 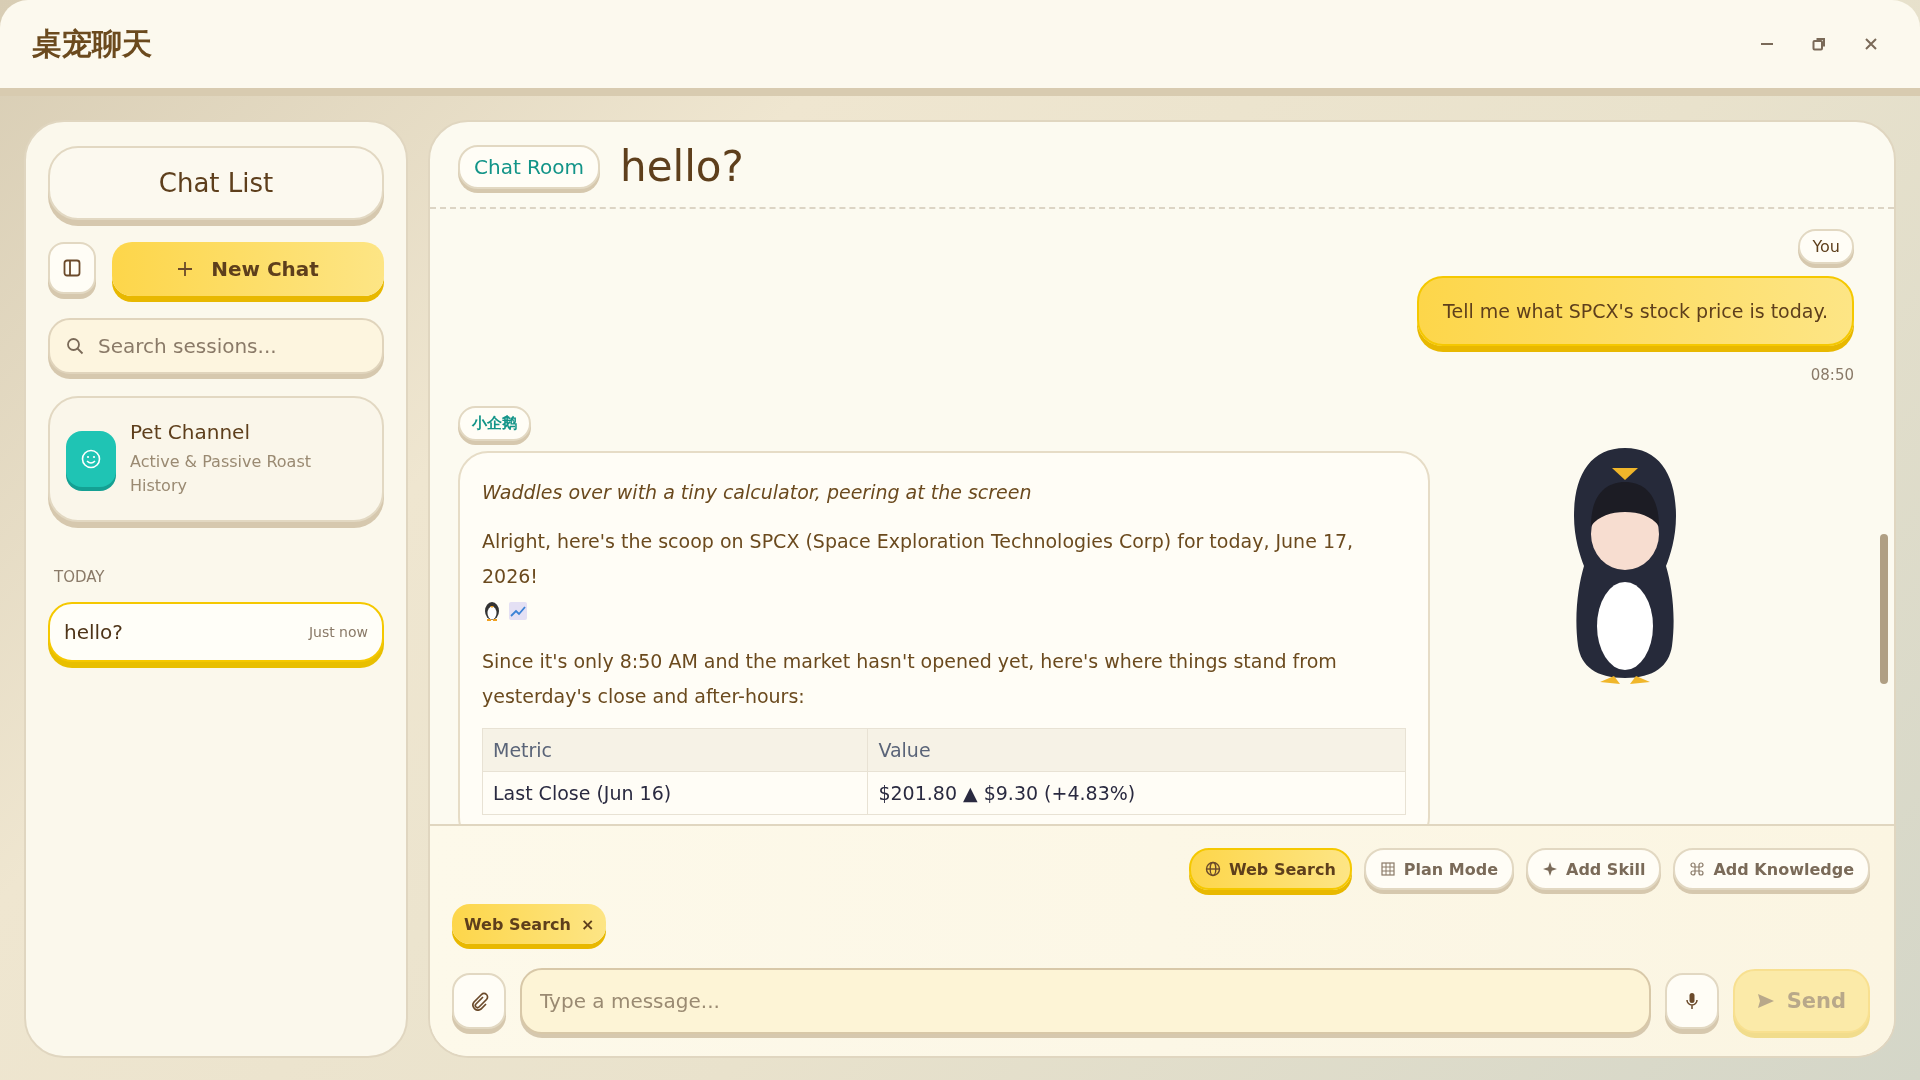 What do you see at coordinates (757, 492) in the screenshot?
I see `action-text: Waddles over with a tiny calculator, peering at the screen` at bounding box center [757, 492].